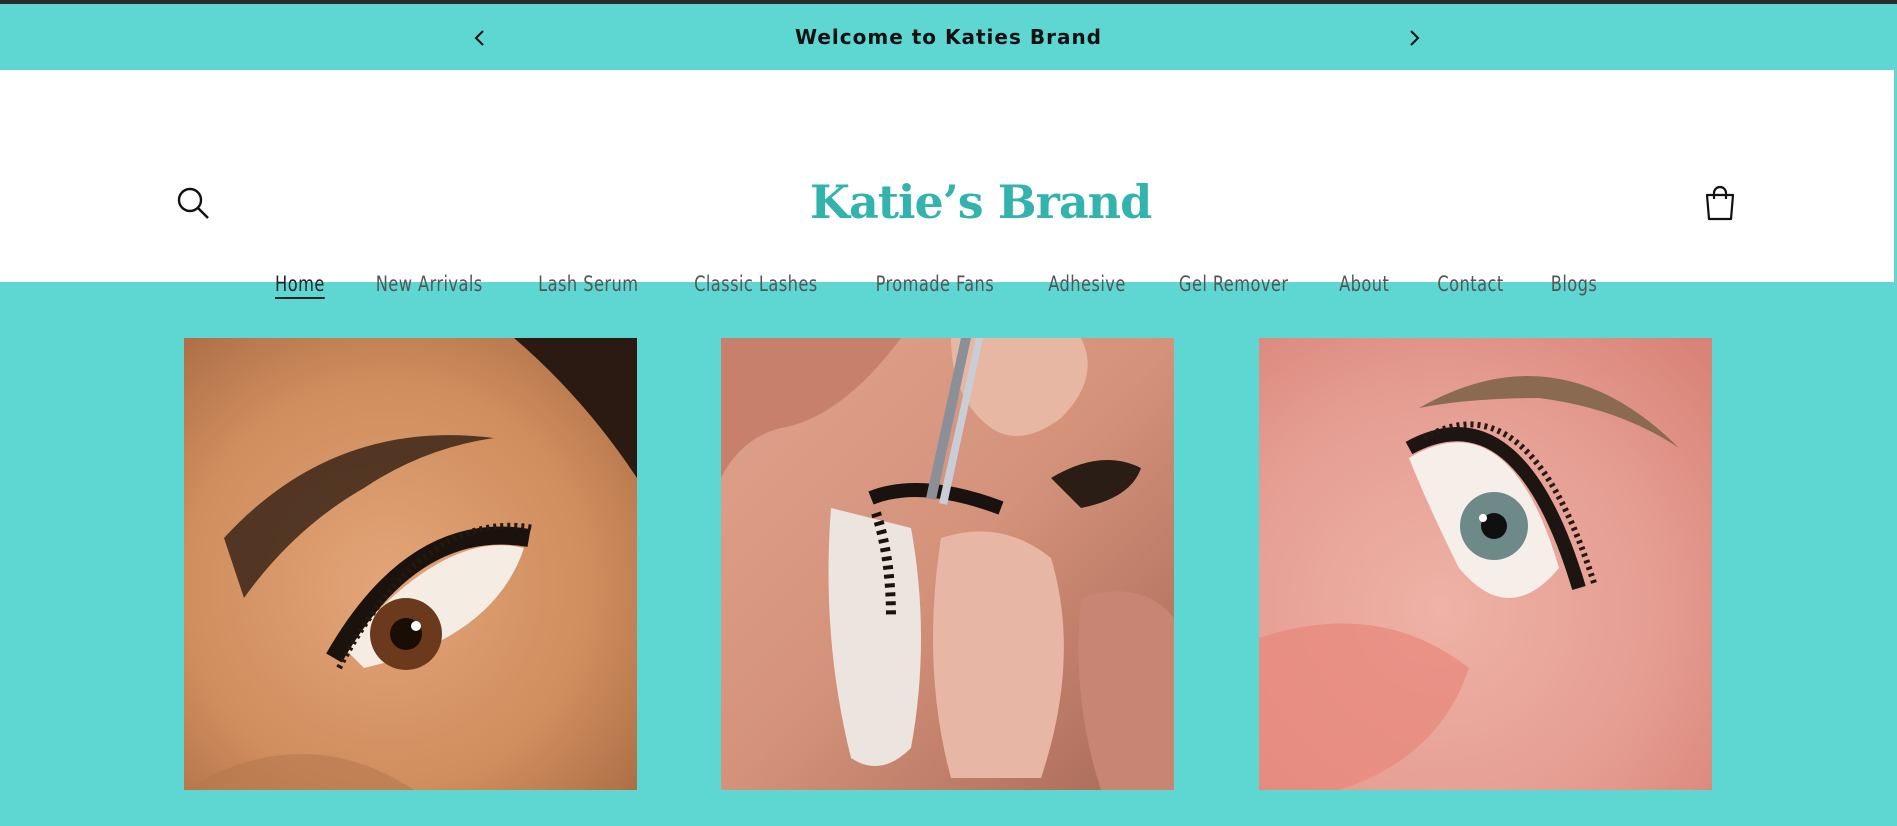  What do you see at coordinates (947, 564) in the screenshot?
I see `gallery-image-lash-application` at bounding box center [947, 564].